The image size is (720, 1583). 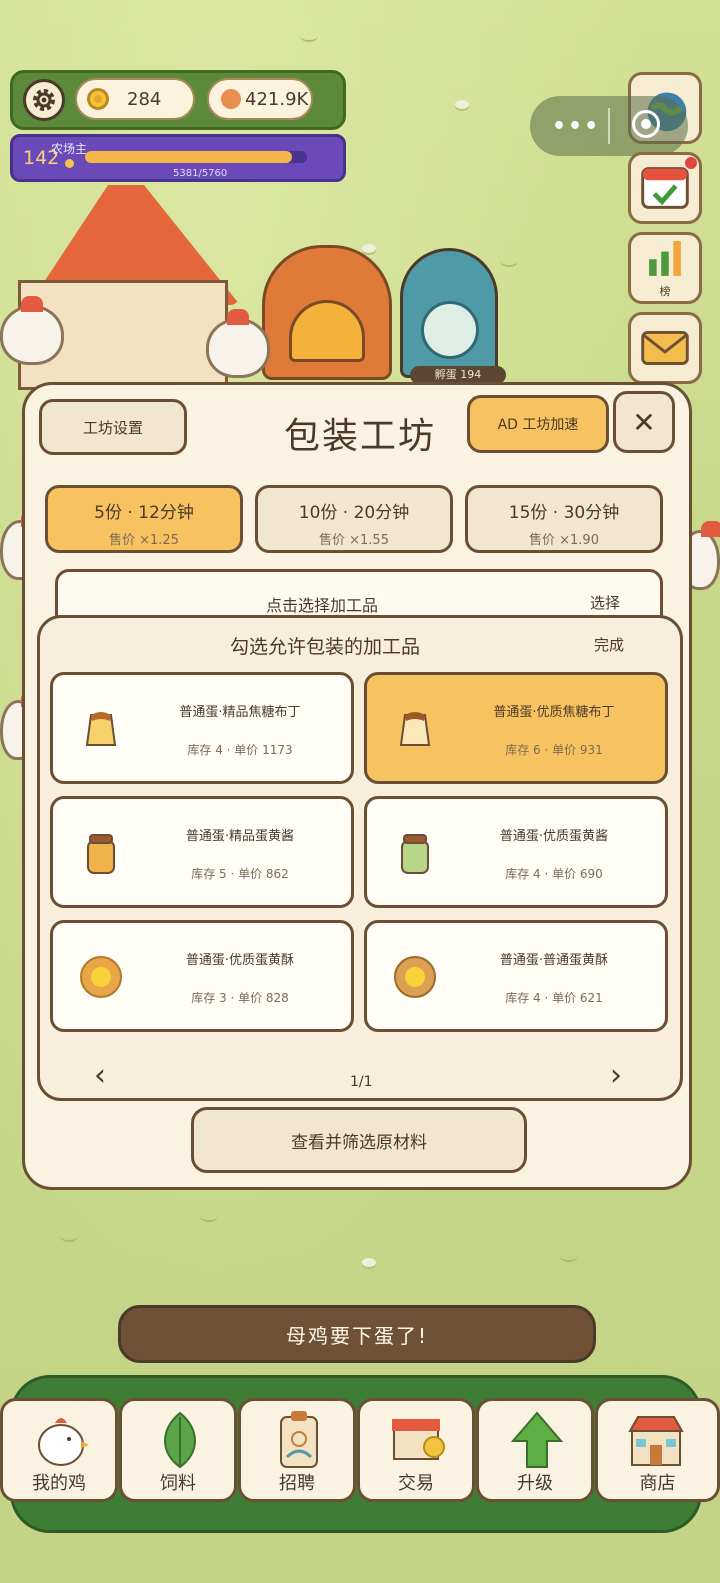 I want to click on product-meta: 库存 4 · 单价 1173, so click(x=240, y=750).